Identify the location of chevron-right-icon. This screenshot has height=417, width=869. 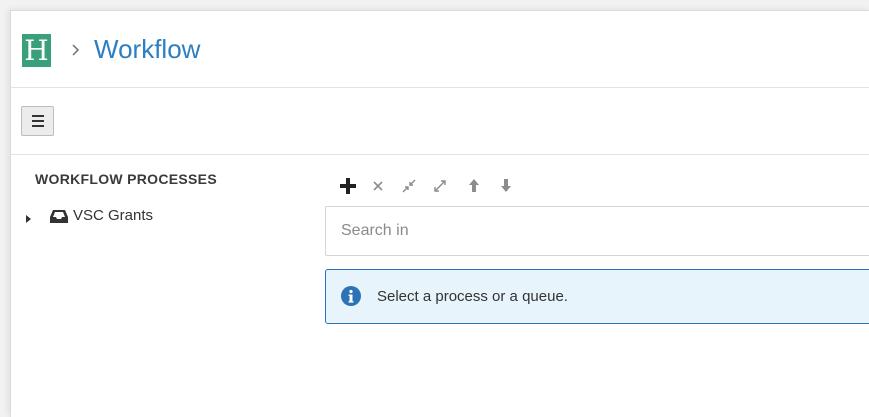
(76, 50).